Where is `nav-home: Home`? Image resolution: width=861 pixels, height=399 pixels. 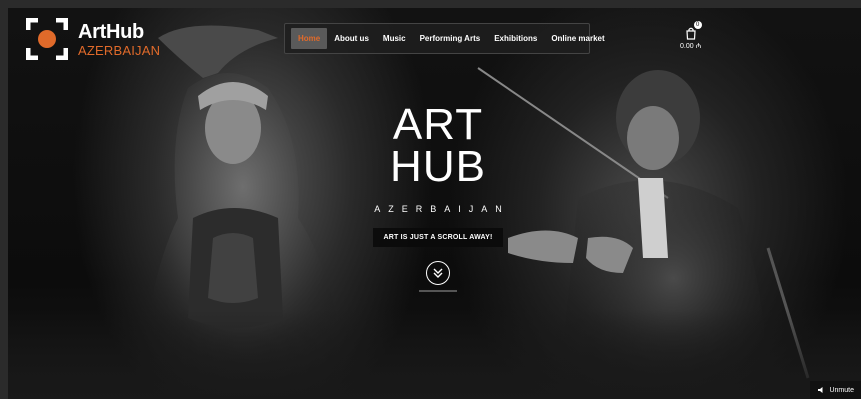
nav-home: Home is located at coordinates (309, 38).